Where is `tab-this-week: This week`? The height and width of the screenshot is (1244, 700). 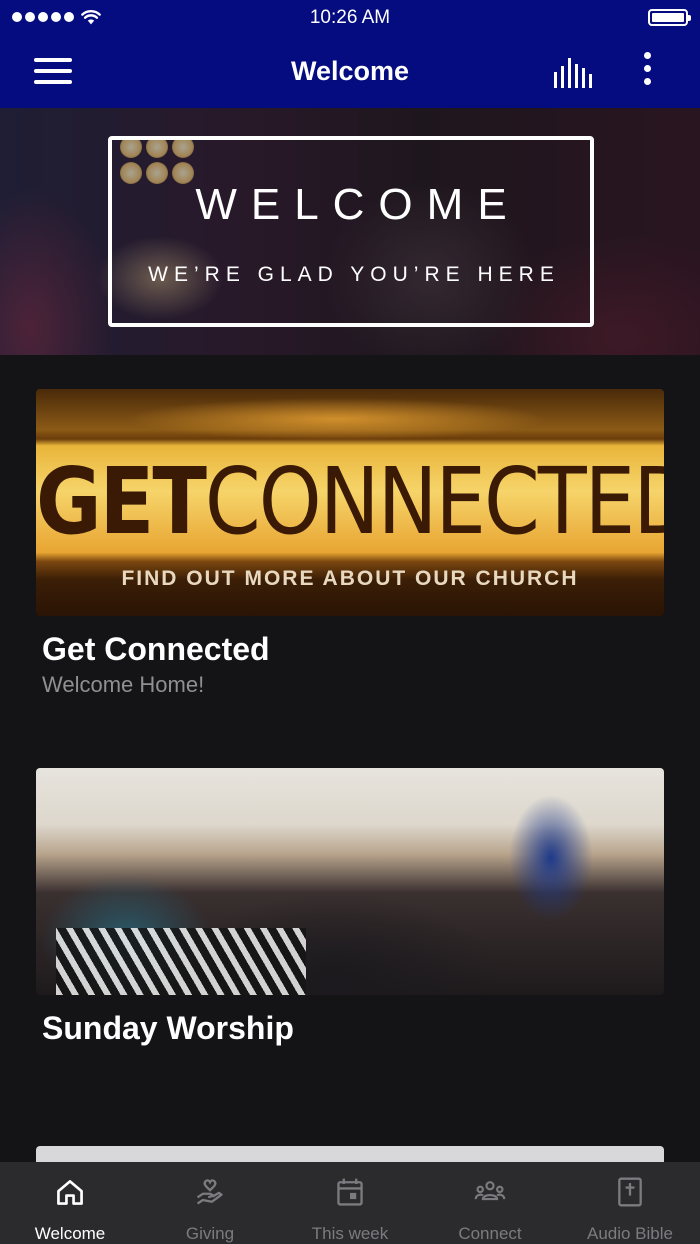
tab-this-week: This week is located at coordinates (350, 1203).